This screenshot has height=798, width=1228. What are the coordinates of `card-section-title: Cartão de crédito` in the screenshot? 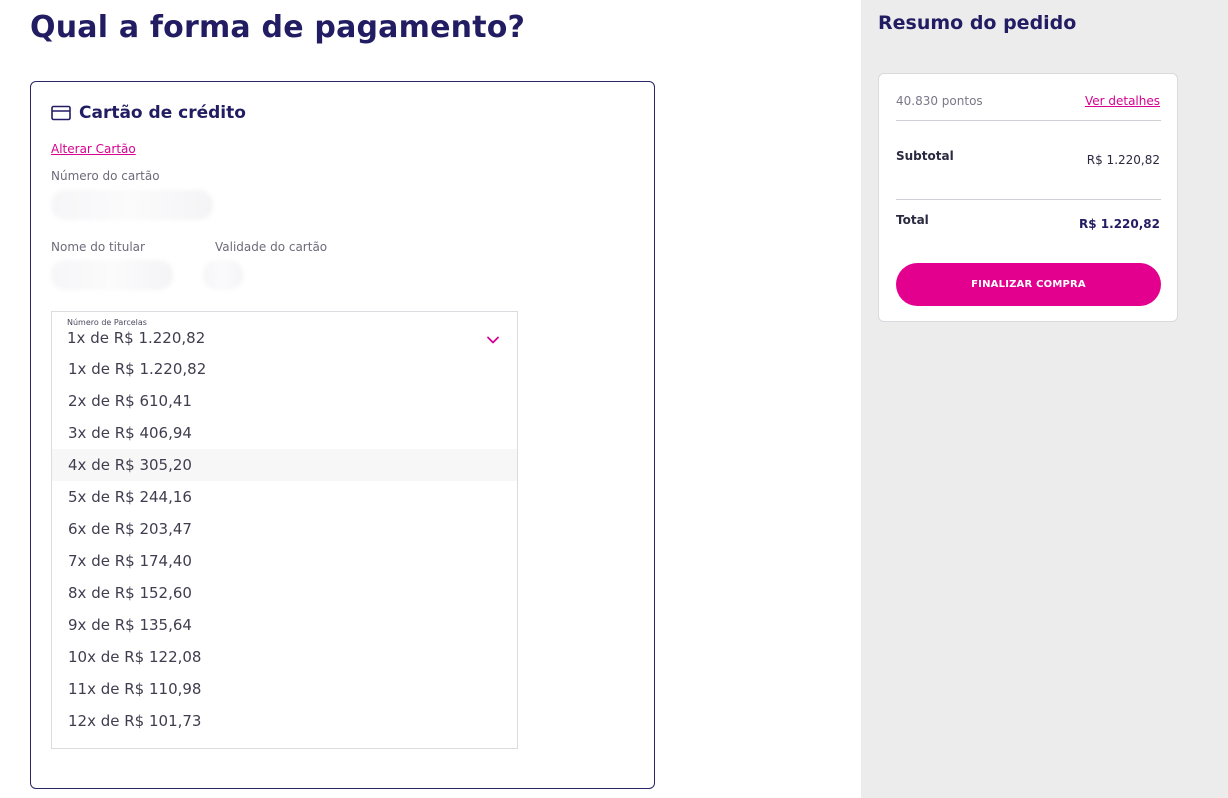 It's located at (162, 113).